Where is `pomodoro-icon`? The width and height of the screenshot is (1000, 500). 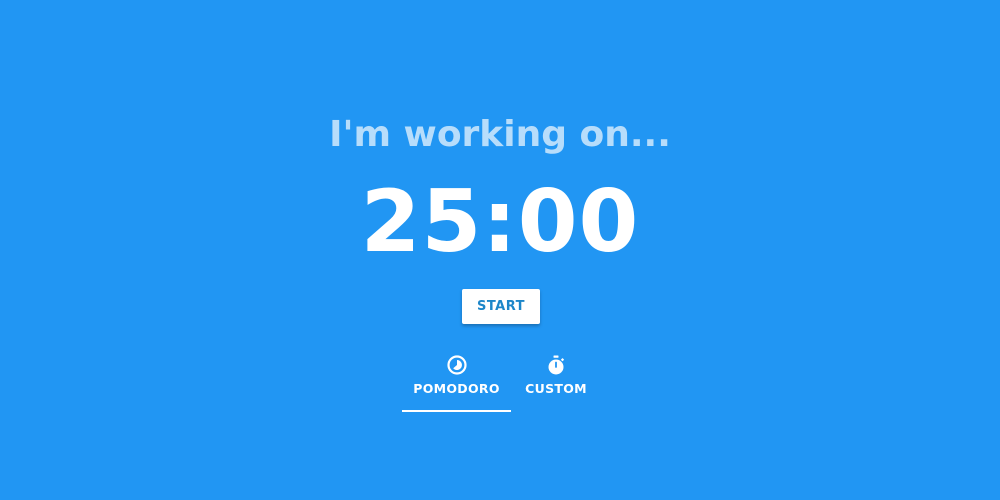 pomodoro-icon is located at coordinates (456, 365).